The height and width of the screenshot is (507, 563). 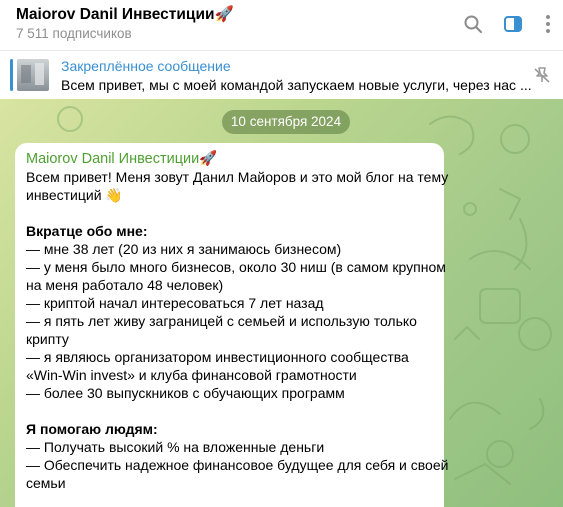 I want to click on message-author: Maiorov Danil Инвестиции🚀, so click(x=121, y=158).